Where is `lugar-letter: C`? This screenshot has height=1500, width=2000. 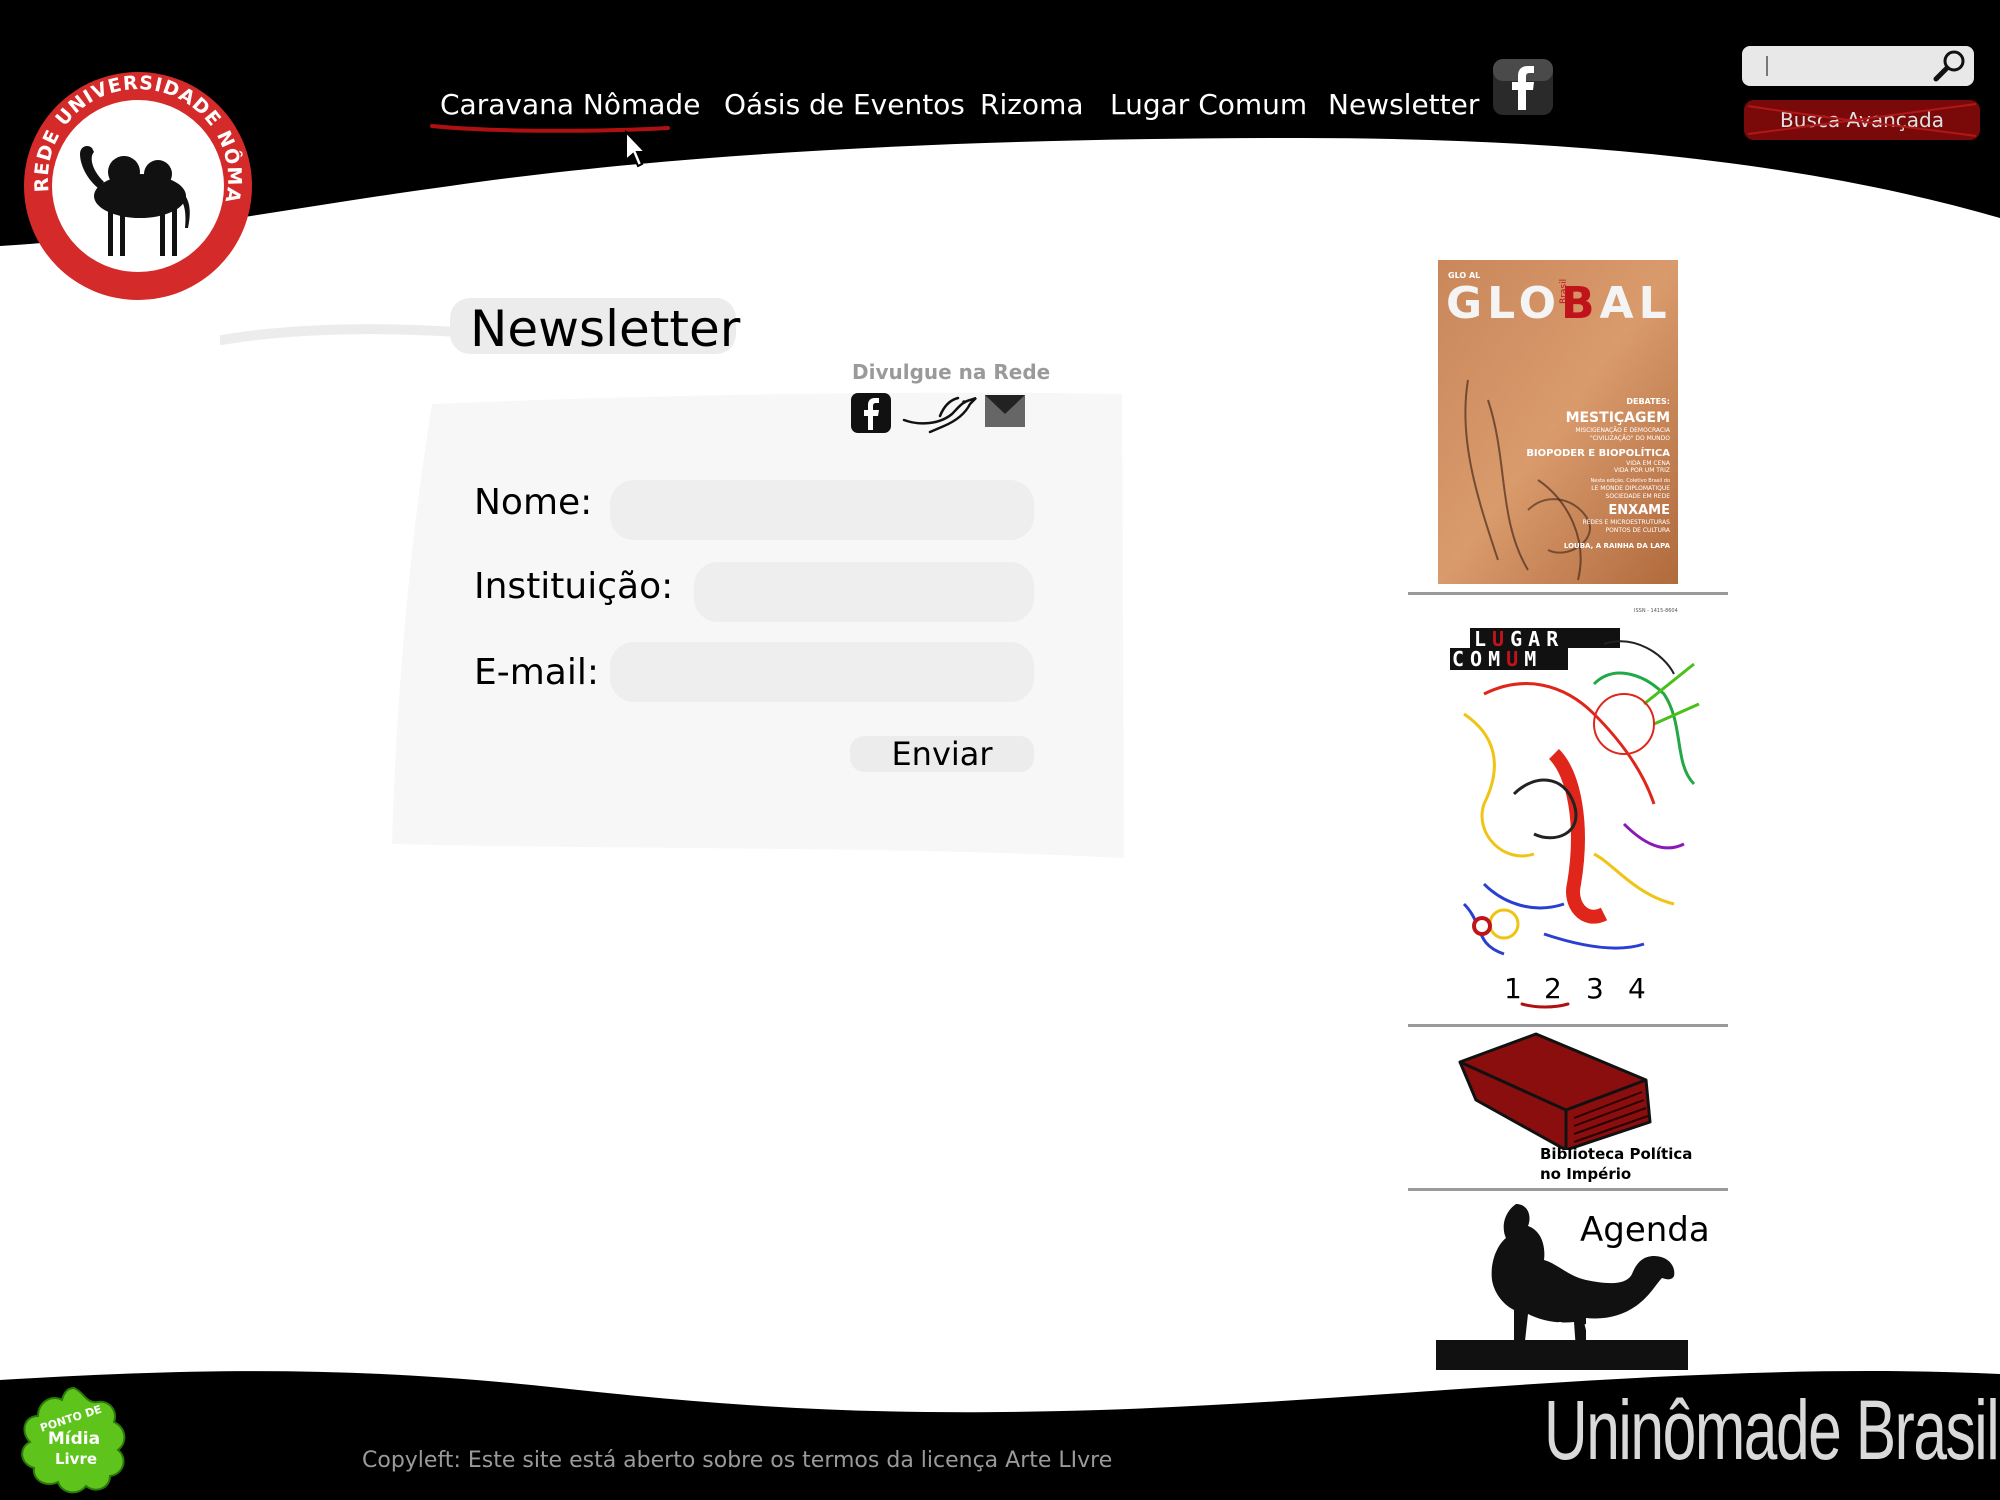
lugar-letter: C is located at coordinates (1461, 659).